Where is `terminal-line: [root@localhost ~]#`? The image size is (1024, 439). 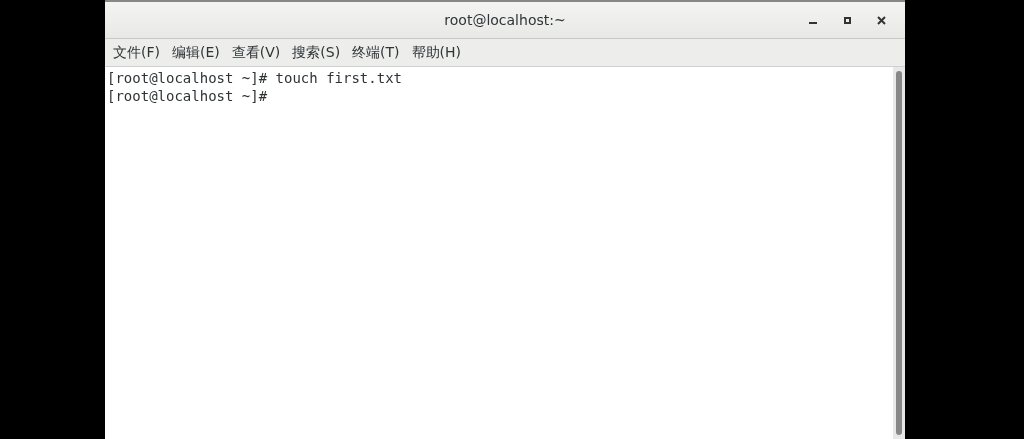
terminal-line: [root@localhost ~]# is located at coordinates (188, 96).